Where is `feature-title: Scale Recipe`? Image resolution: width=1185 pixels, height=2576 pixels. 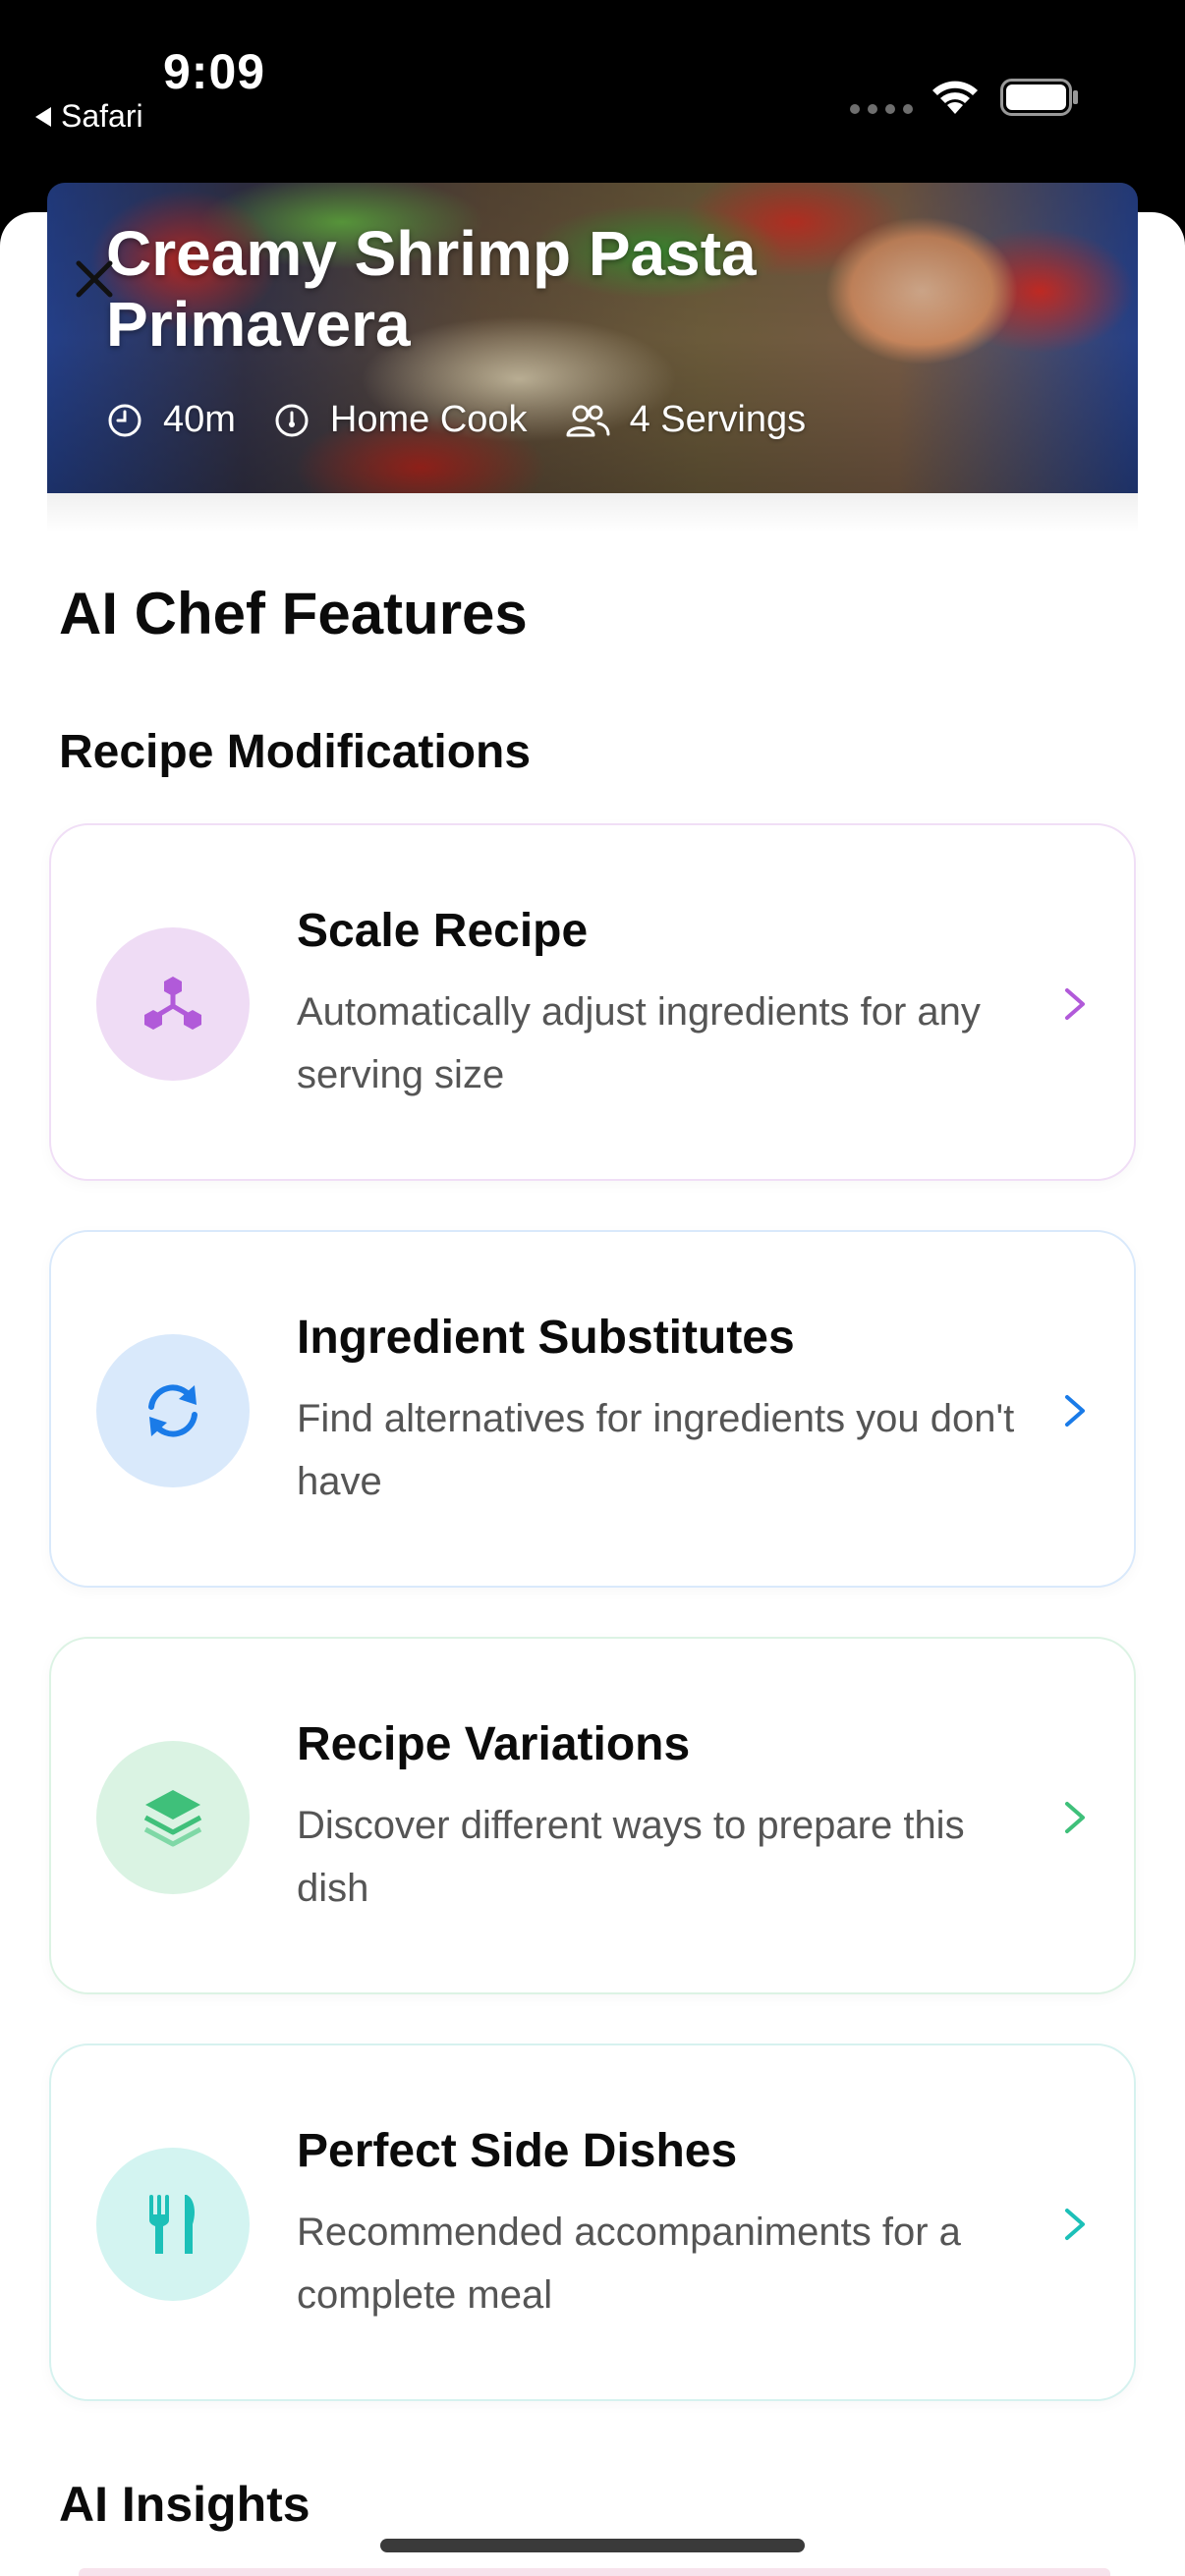 feature-title: Scale Recipe is located at coordinates (443, 931).